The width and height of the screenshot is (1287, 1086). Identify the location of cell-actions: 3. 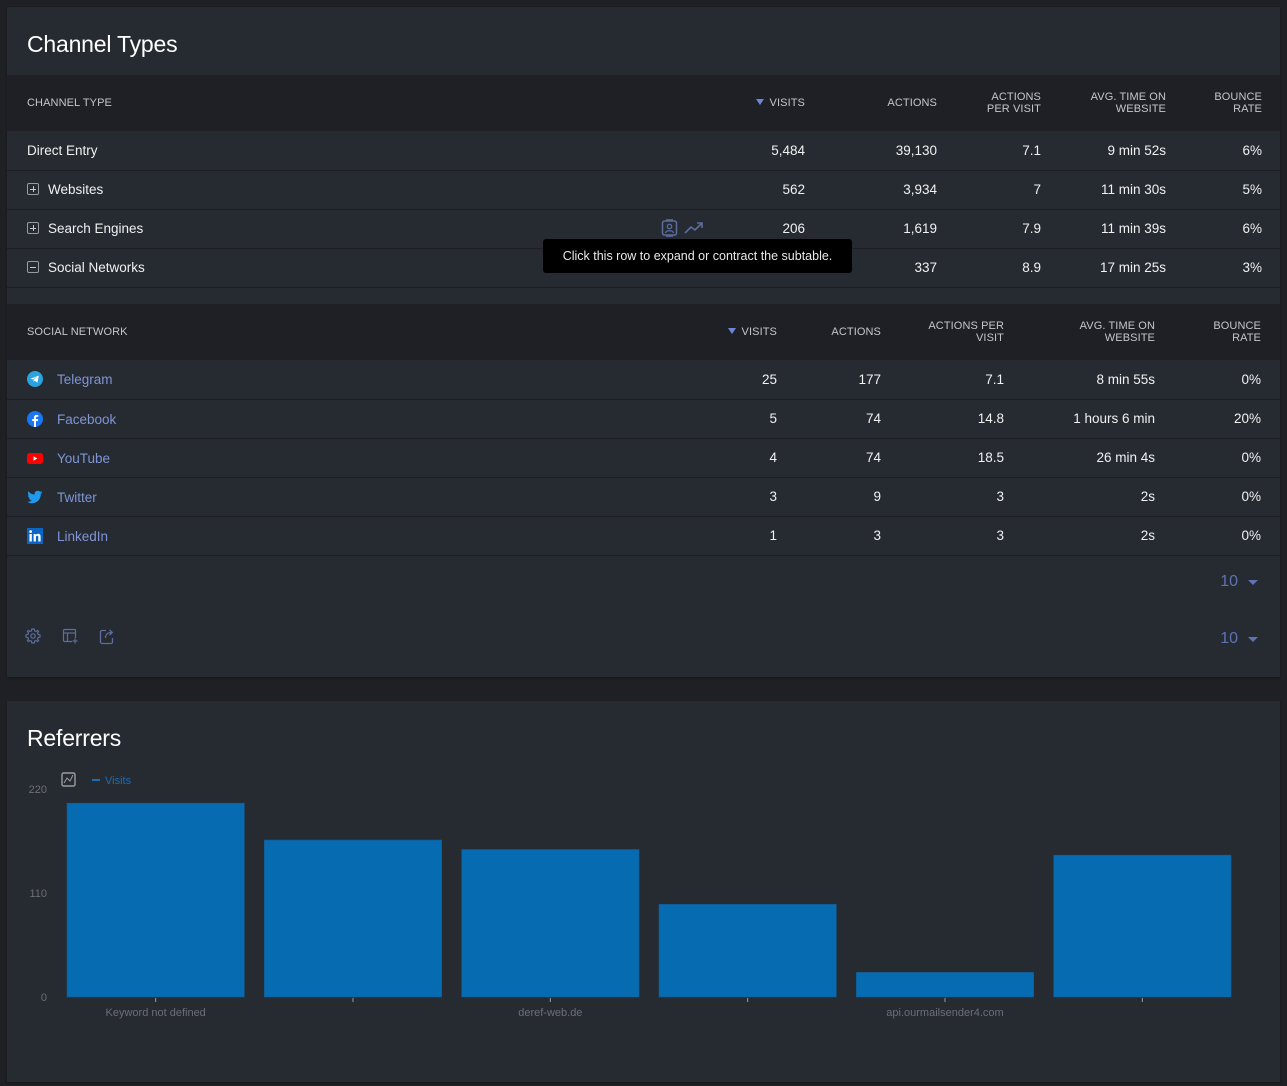
(829, 536).